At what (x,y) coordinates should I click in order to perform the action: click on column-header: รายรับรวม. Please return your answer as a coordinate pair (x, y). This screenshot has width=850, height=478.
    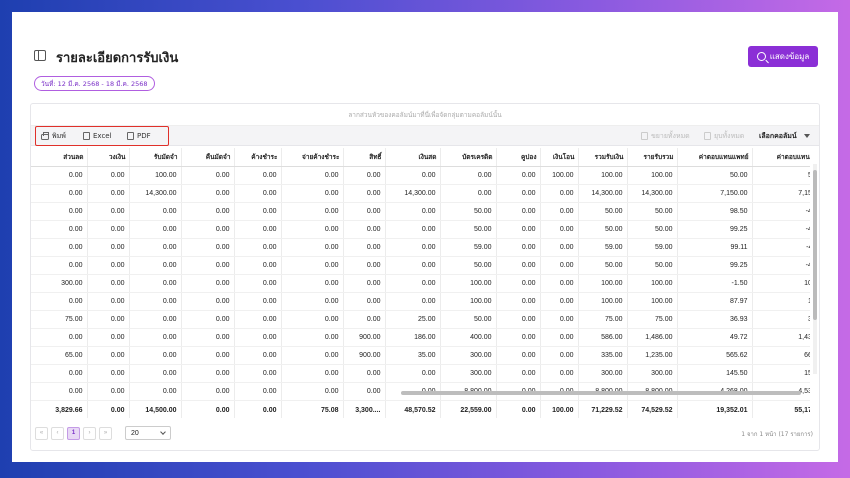
    Looking at the image, I should click on (652, 157).